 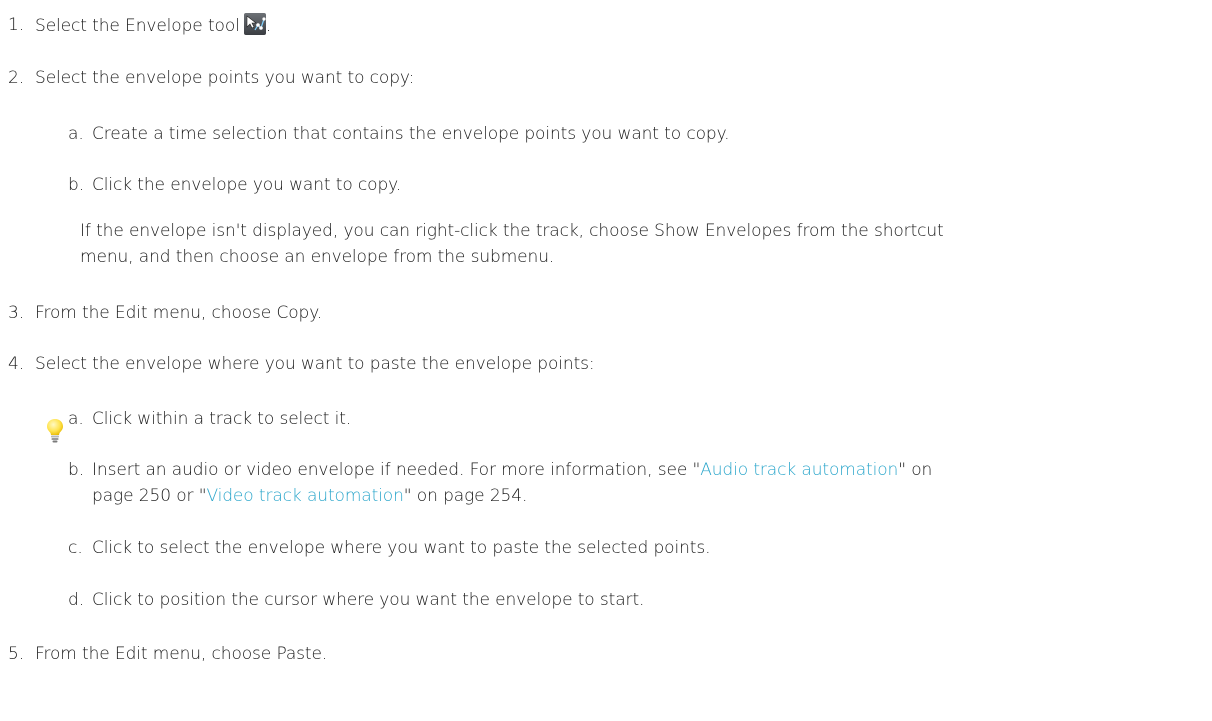 What do you see at coordinates (16, 313) in the screenshot?
I see `step-number: 3.` at bounding box center [16, 313].